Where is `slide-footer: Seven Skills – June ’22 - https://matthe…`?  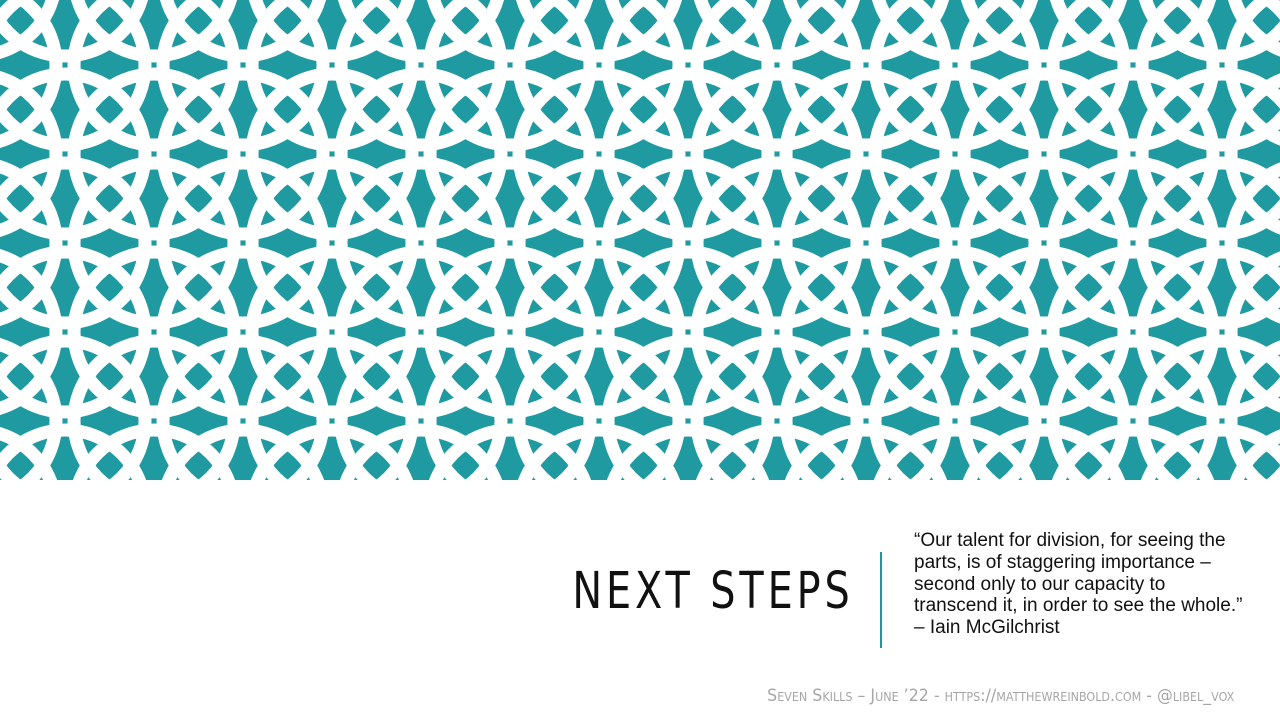 slide-footer: Seven Skills – June ’22 - https://matthe… is located at coordinates (1000, 696).